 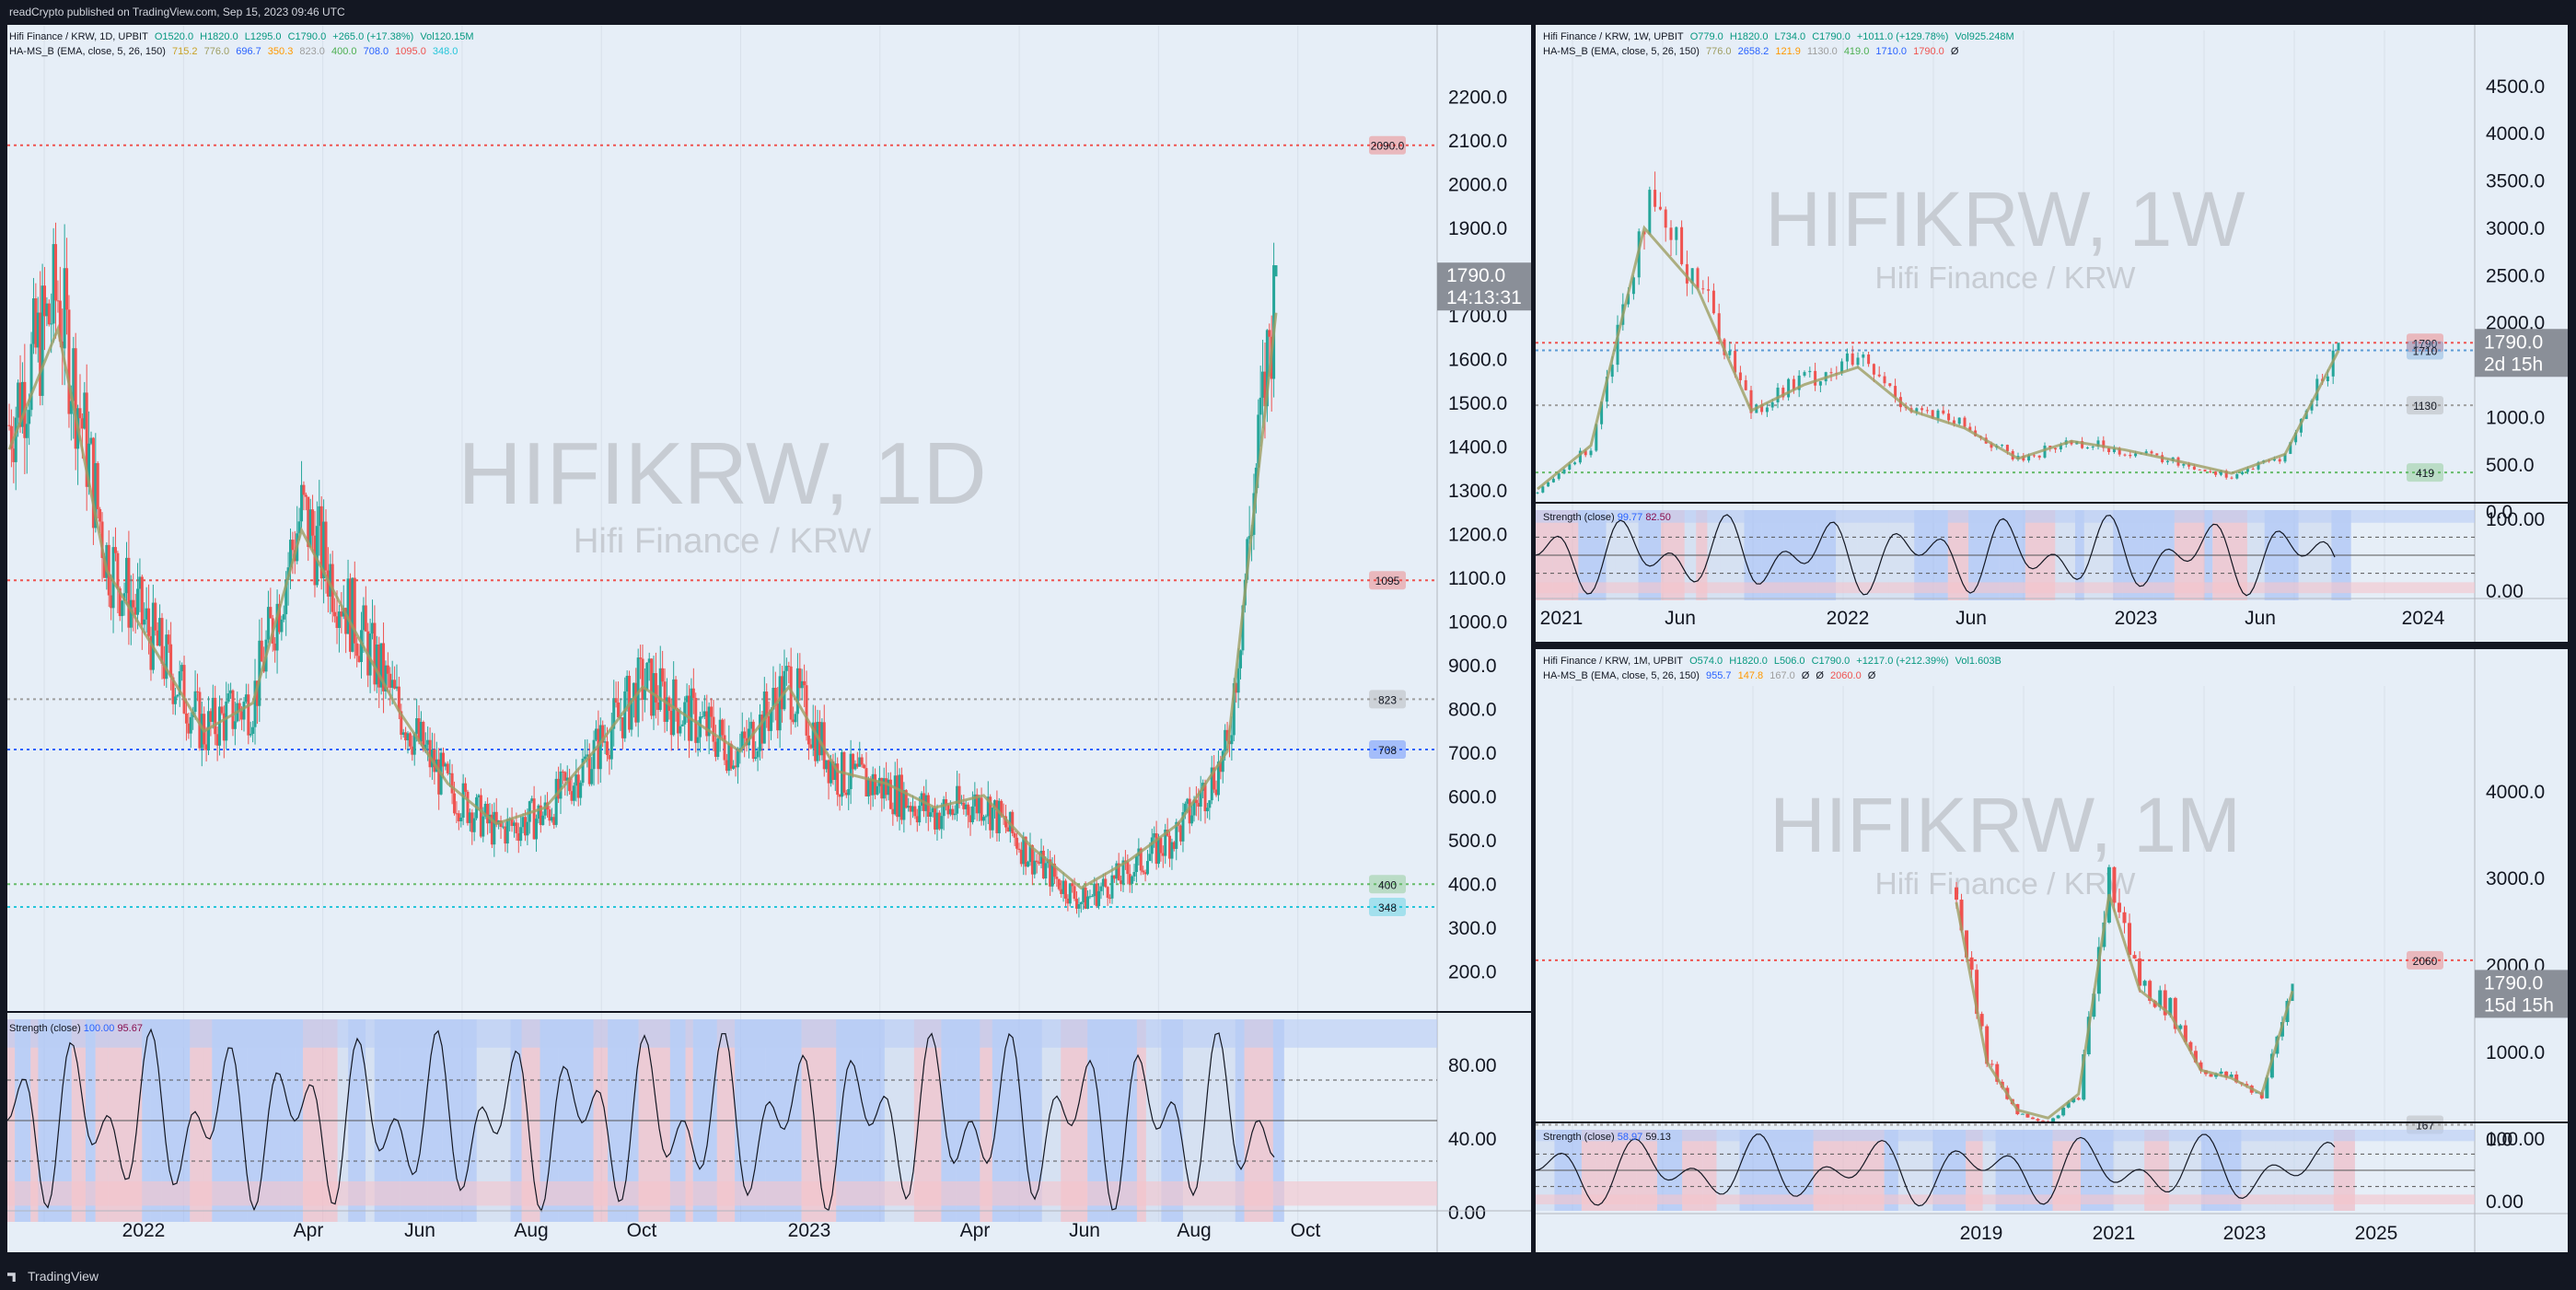 I want to click on time-axis-label: Apr, so click(x=309, y=1230).